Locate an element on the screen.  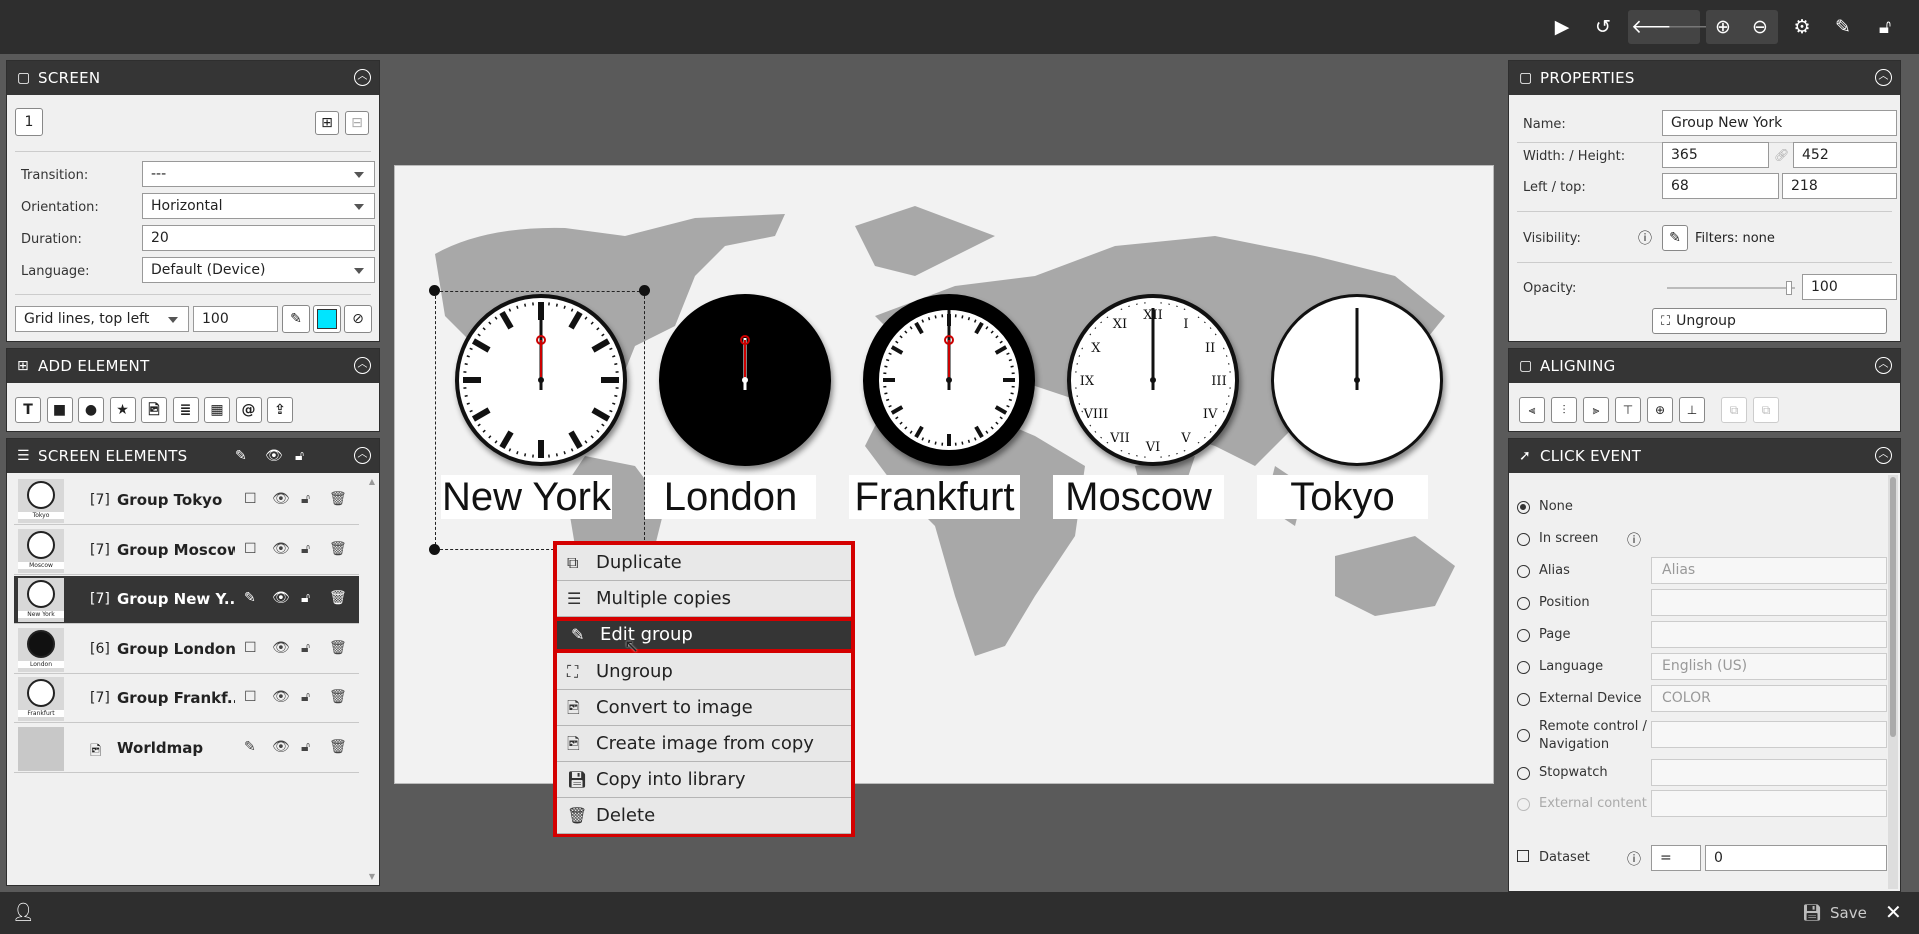
radio-none is located at coordinates (1523, 507).